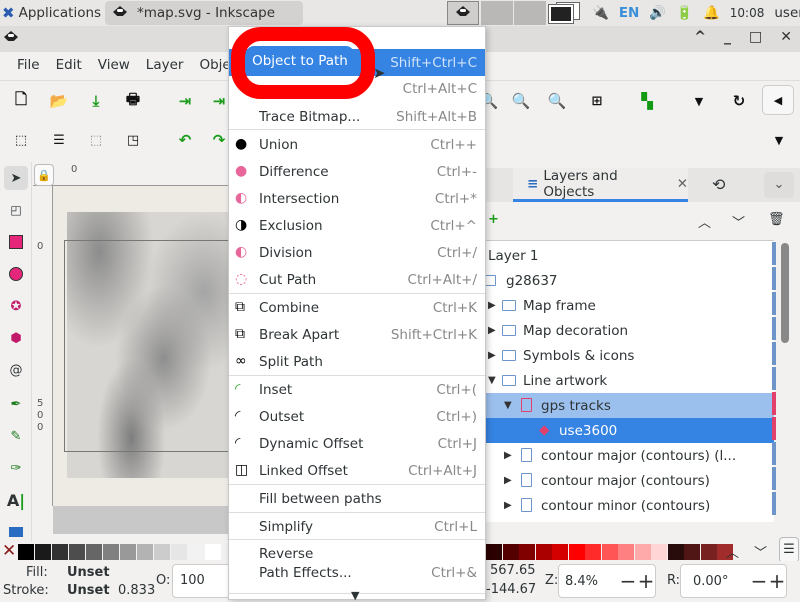  Describe the element at coordinates (778, 100) in the screenshot. I see `toolbar-collapse-button: ◀` at that location.